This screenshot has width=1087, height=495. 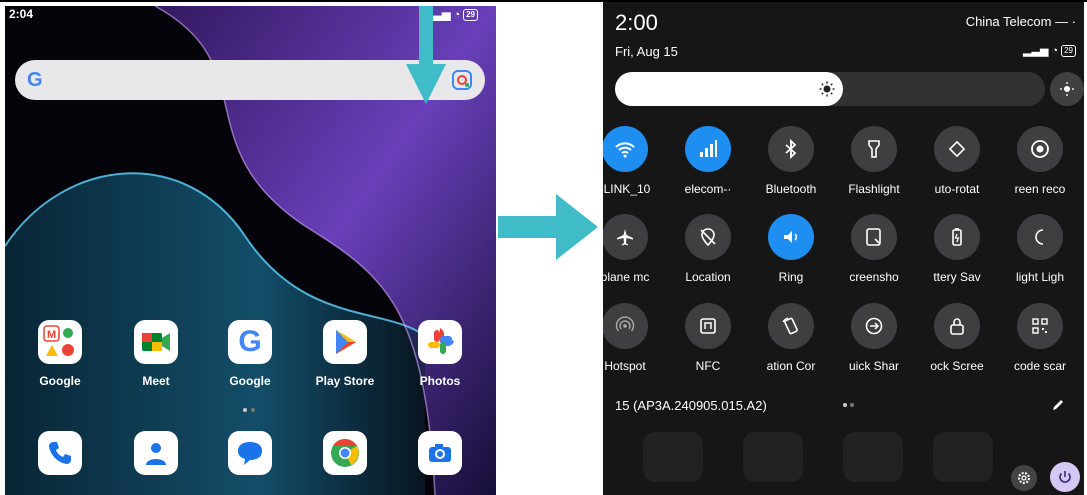 I want to click on gear-icon, so click(x=1024, y=478).